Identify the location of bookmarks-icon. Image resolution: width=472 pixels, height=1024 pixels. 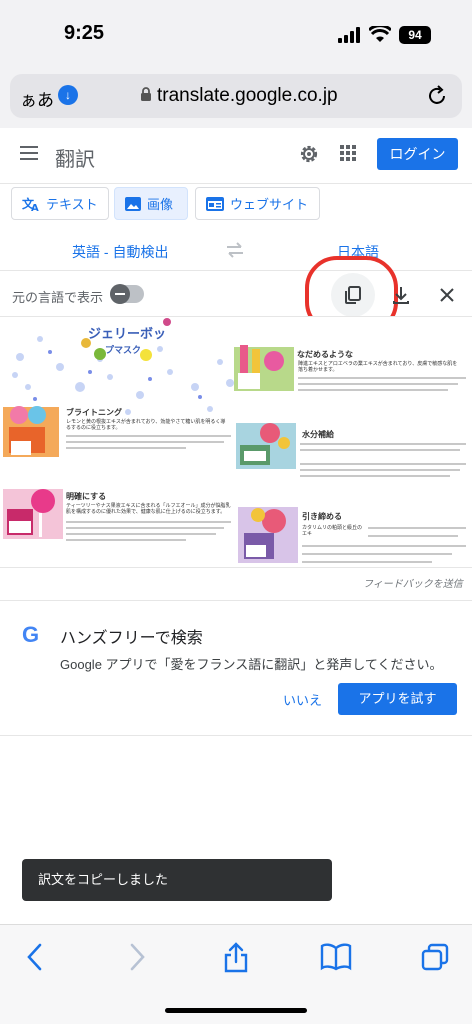
(336, 957).